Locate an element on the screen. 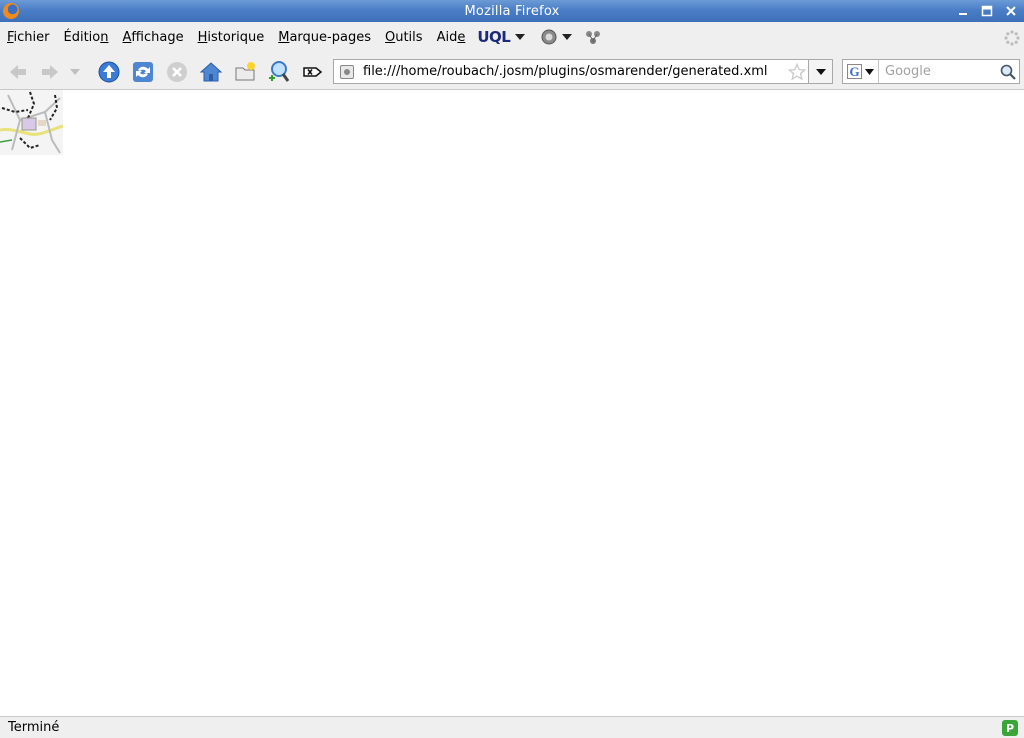  close-button is located at coordinates (1011, 11).